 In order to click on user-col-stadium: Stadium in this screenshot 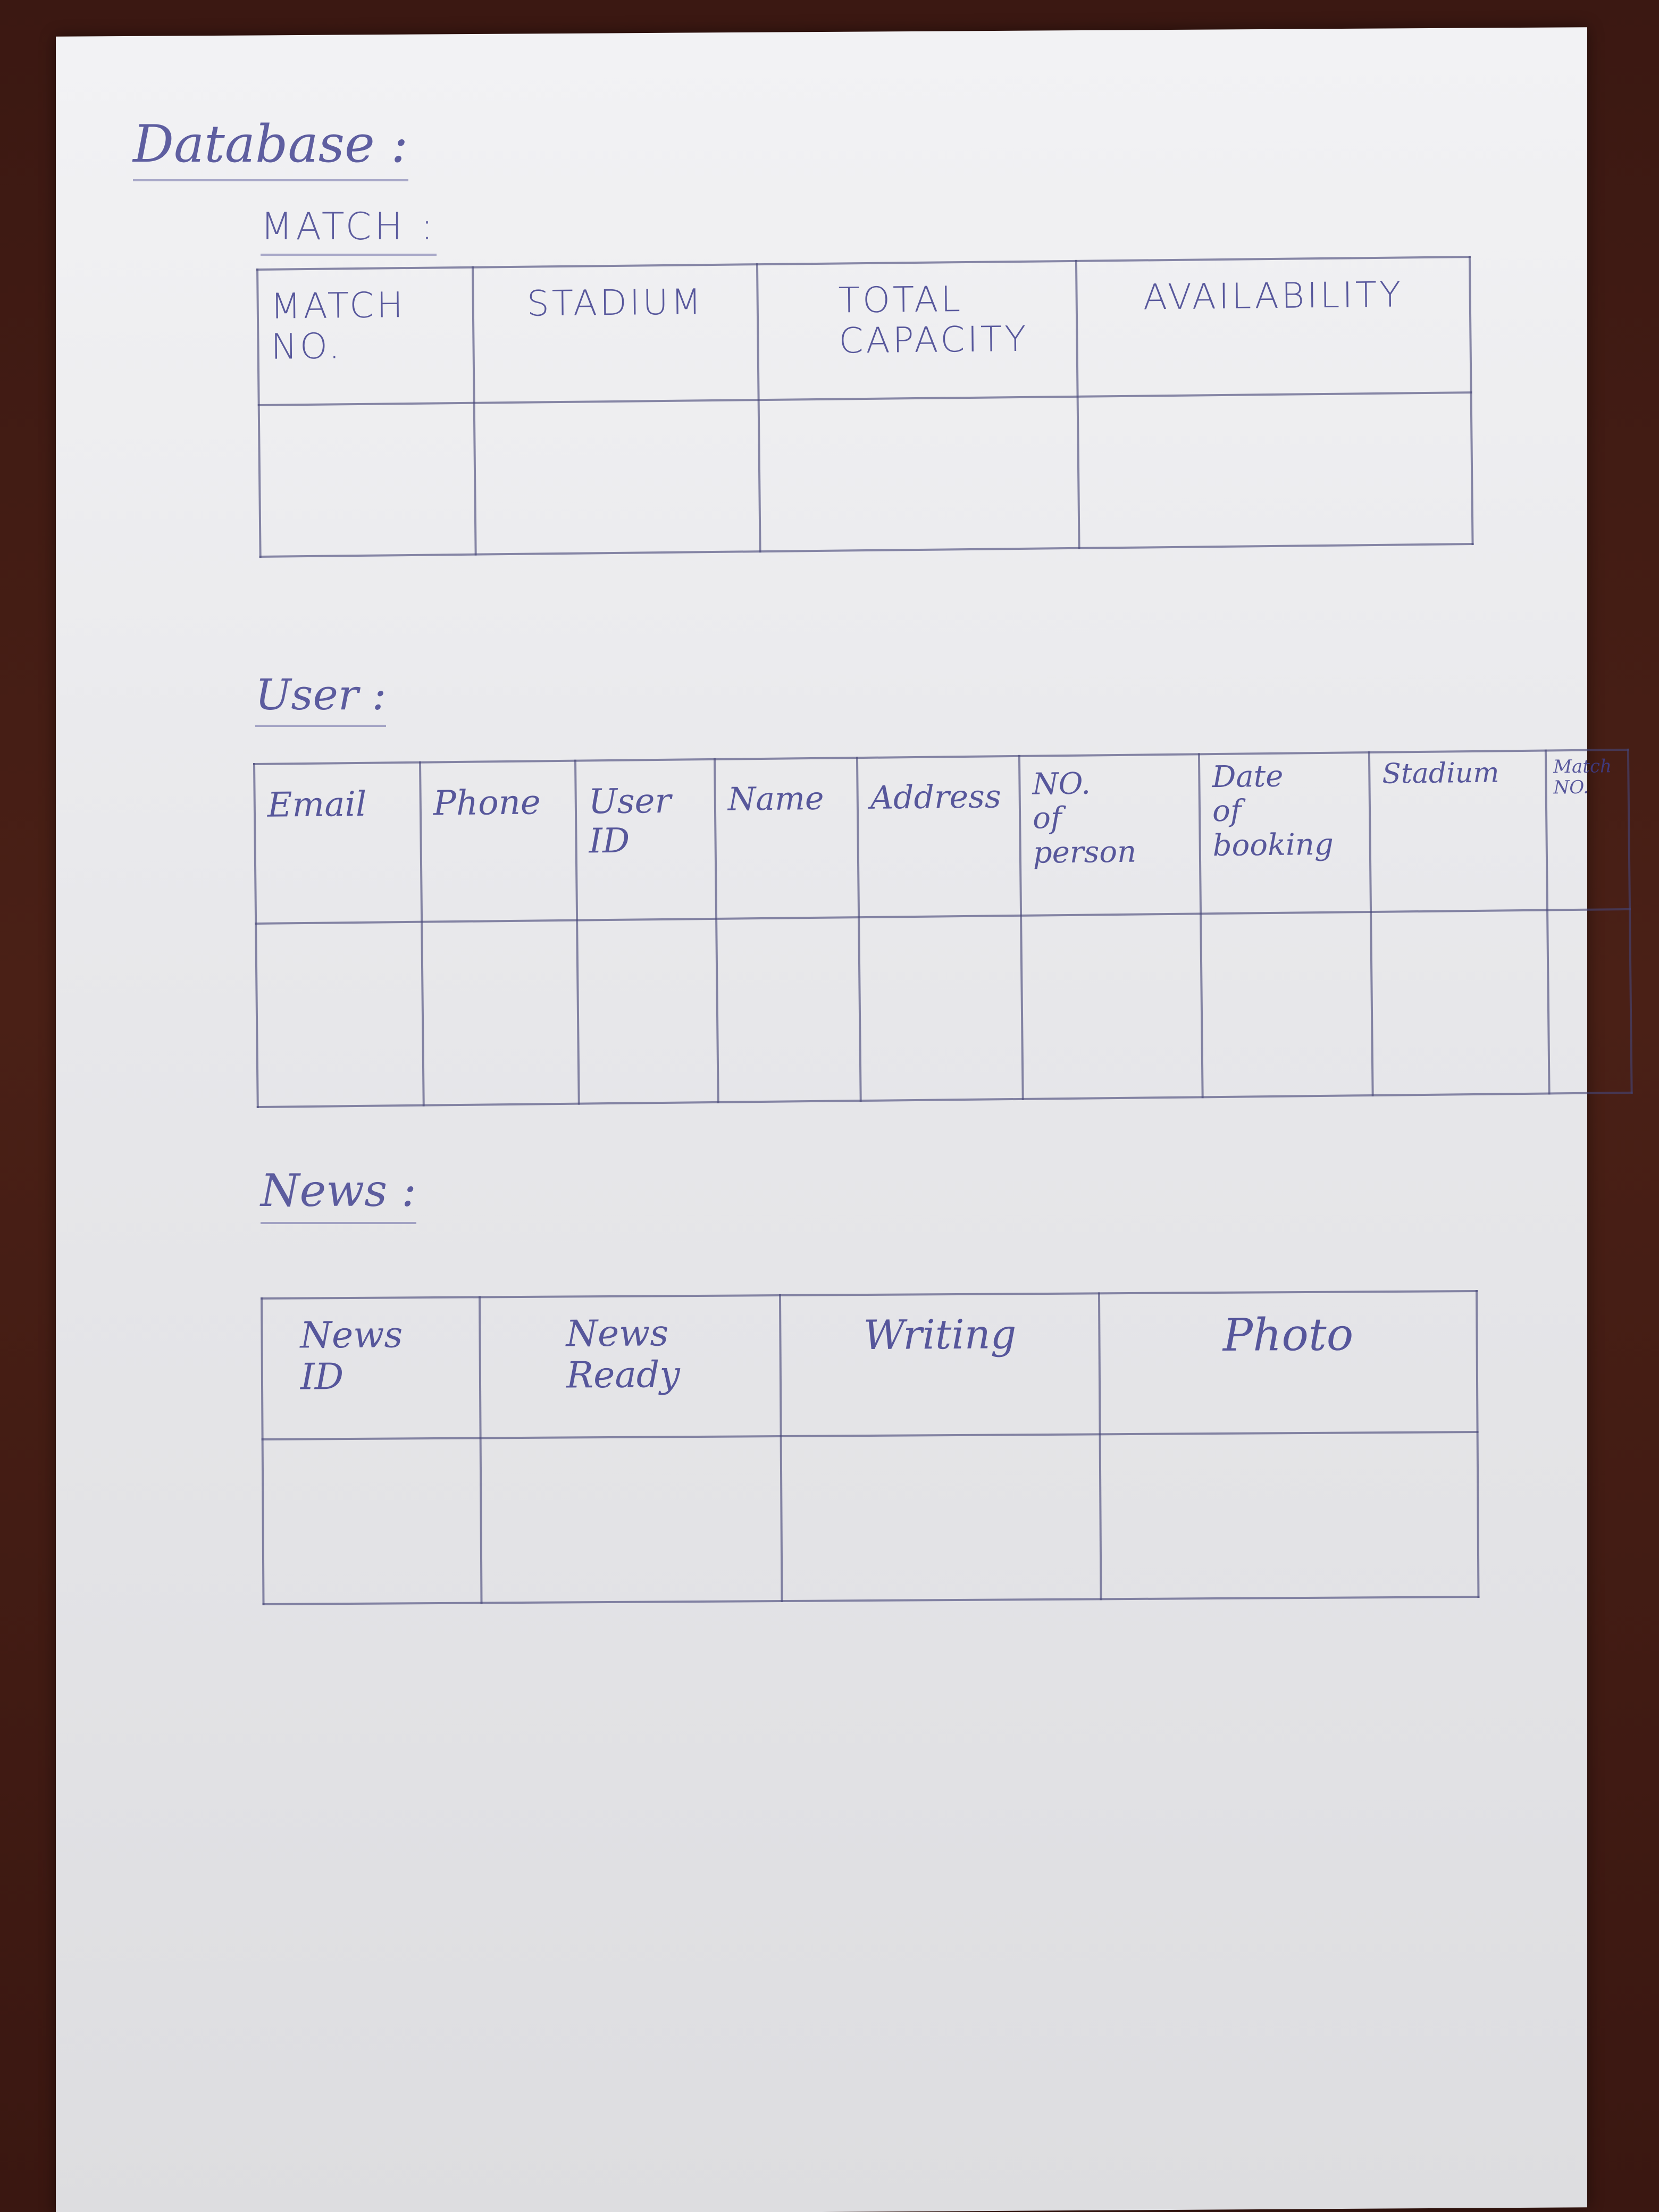, I will do `click(1458, 831)`.